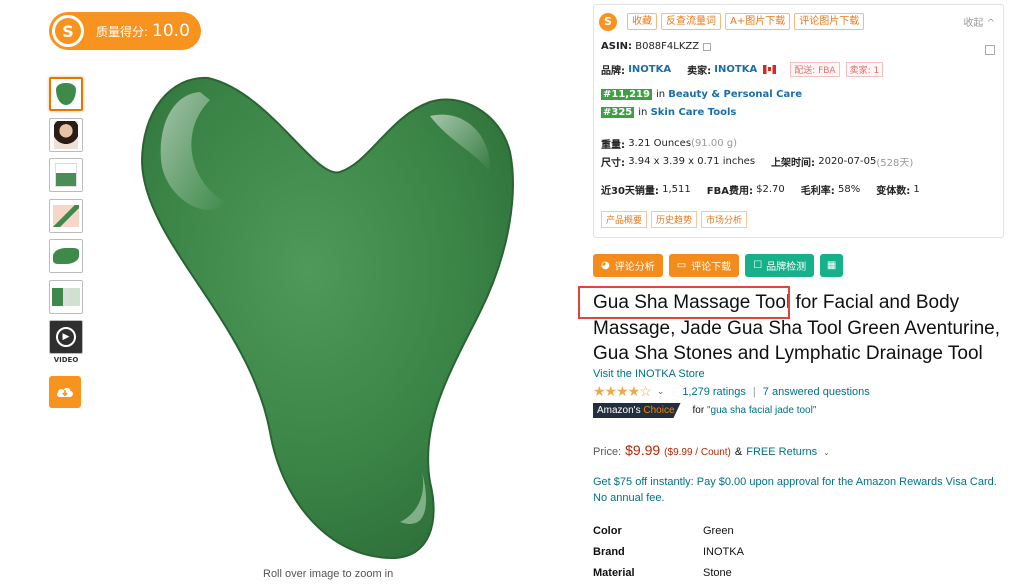 This screenshot has width=1023, height=585. I want to click on weight-grams: (91.00 g), so click(714, 143).